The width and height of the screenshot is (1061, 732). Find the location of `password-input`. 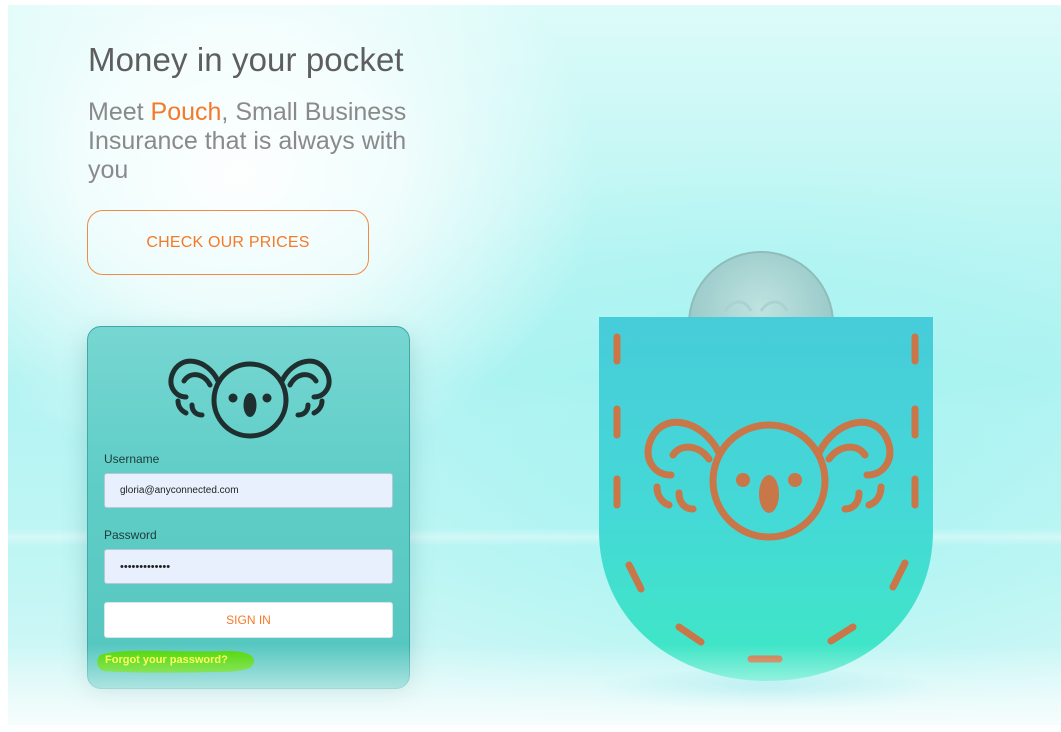

password-input is located at coordinates (248, 566).